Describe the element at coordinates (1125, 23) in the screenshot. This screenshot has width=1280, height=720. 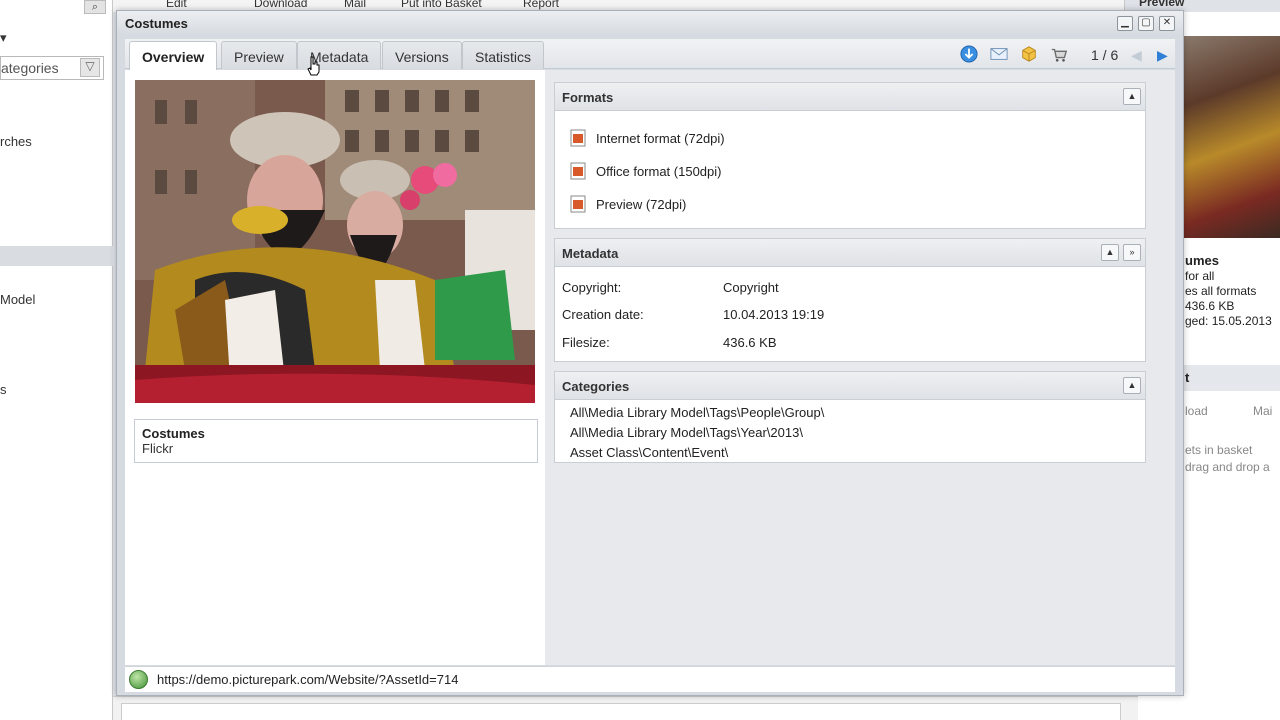
I see `minimize-icon: ▁` at that location.